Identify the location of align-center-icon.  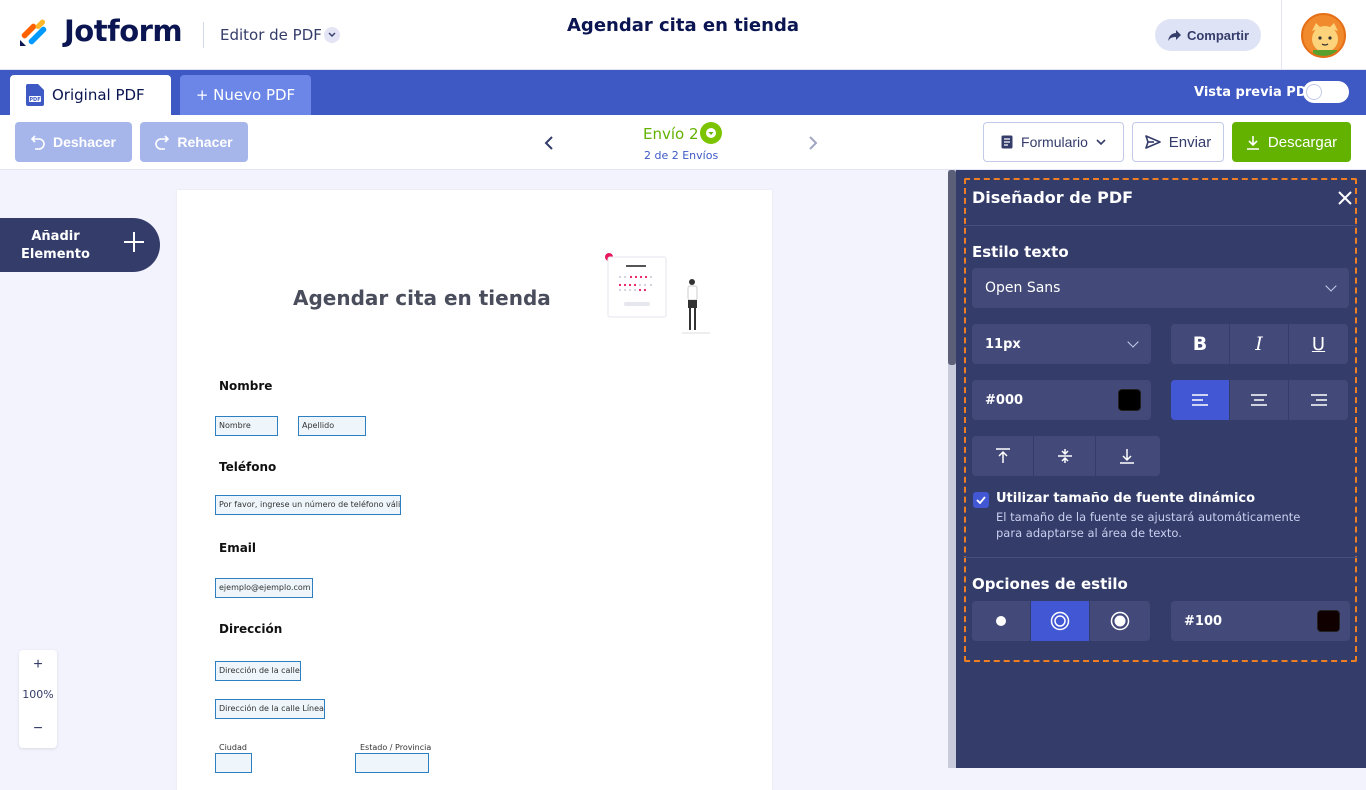
(1259, 400).